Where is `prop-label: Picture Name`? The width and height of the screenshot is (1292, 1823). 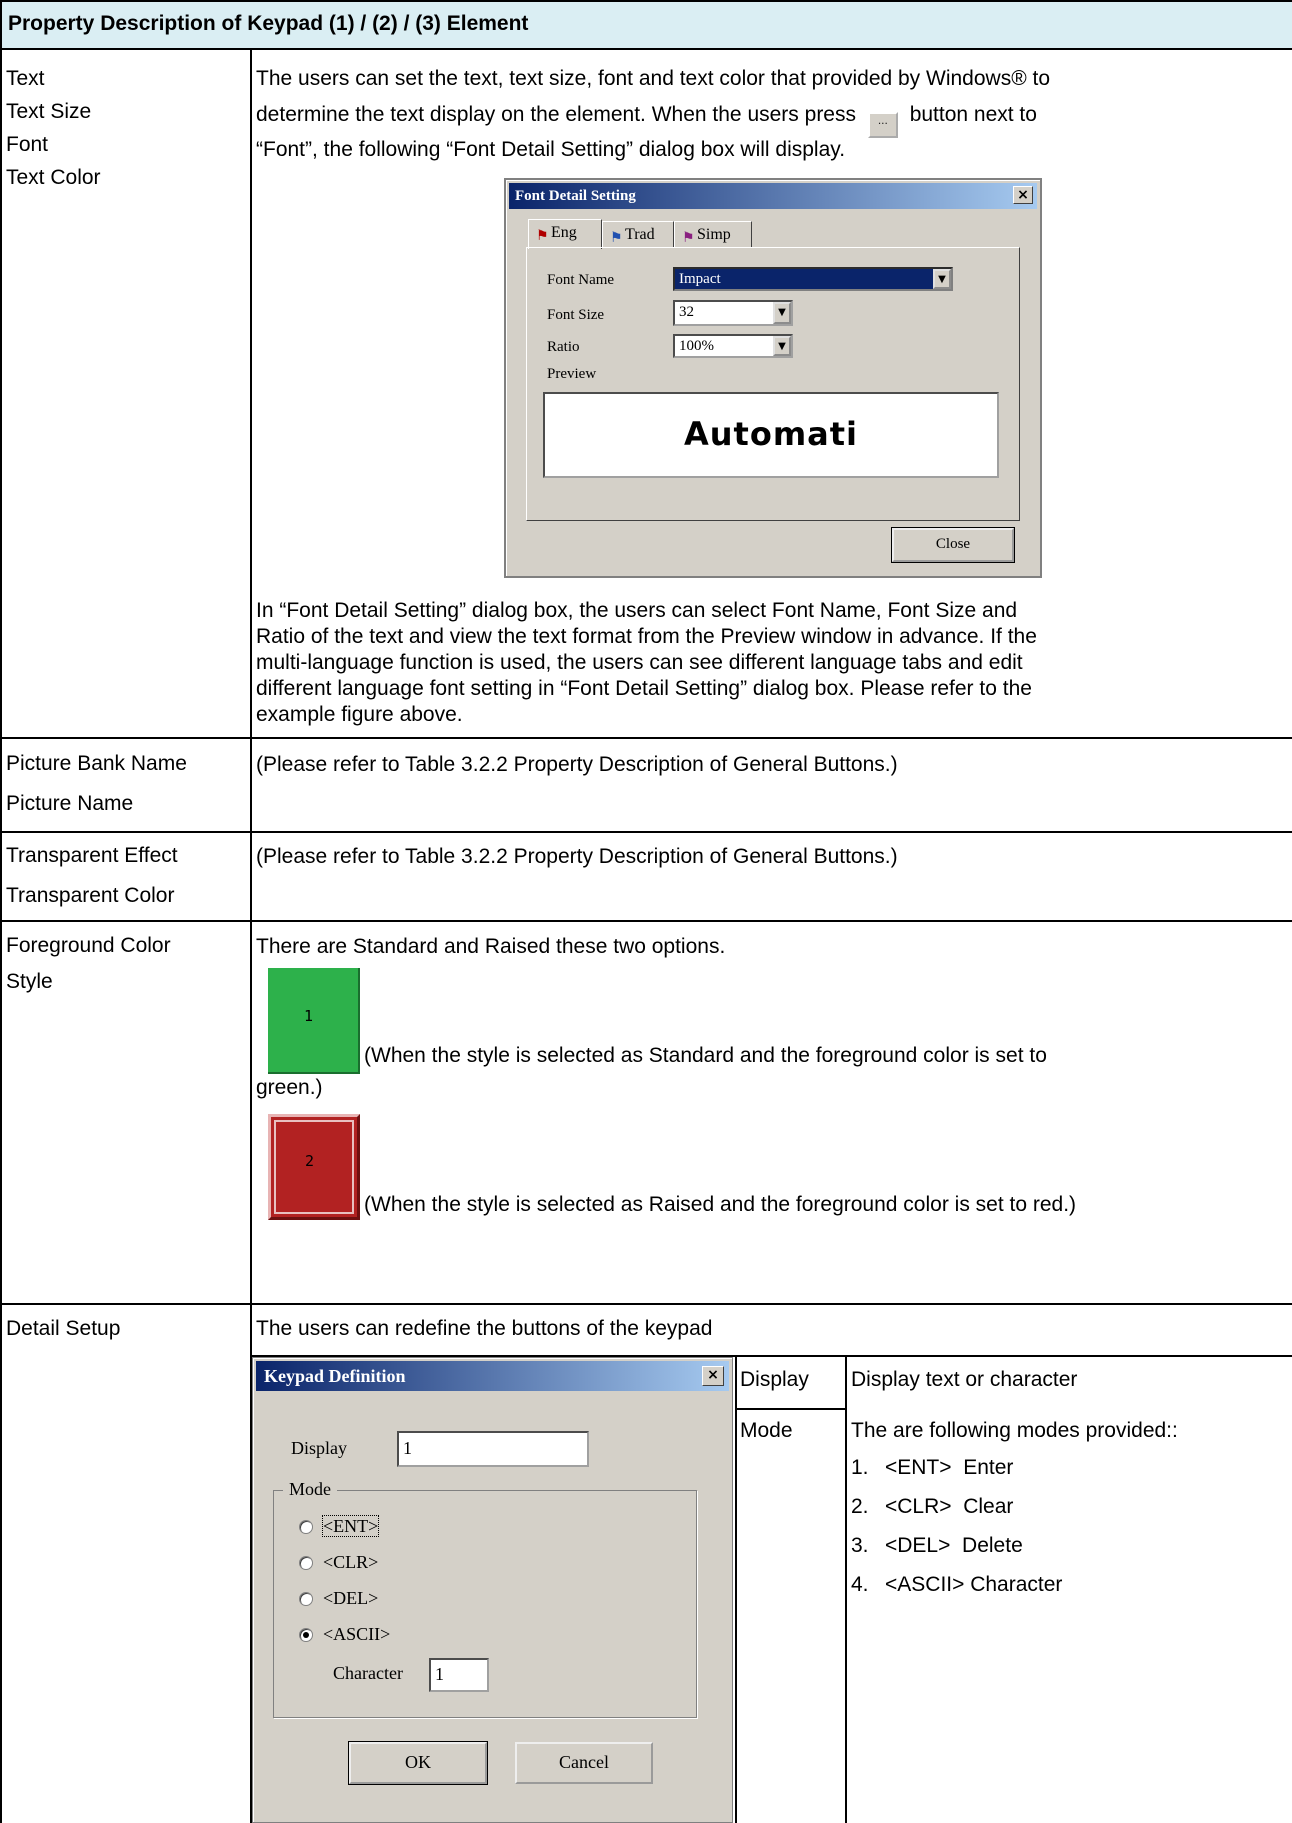 prop-label: Picture Name is located at coordinates (70, 803).